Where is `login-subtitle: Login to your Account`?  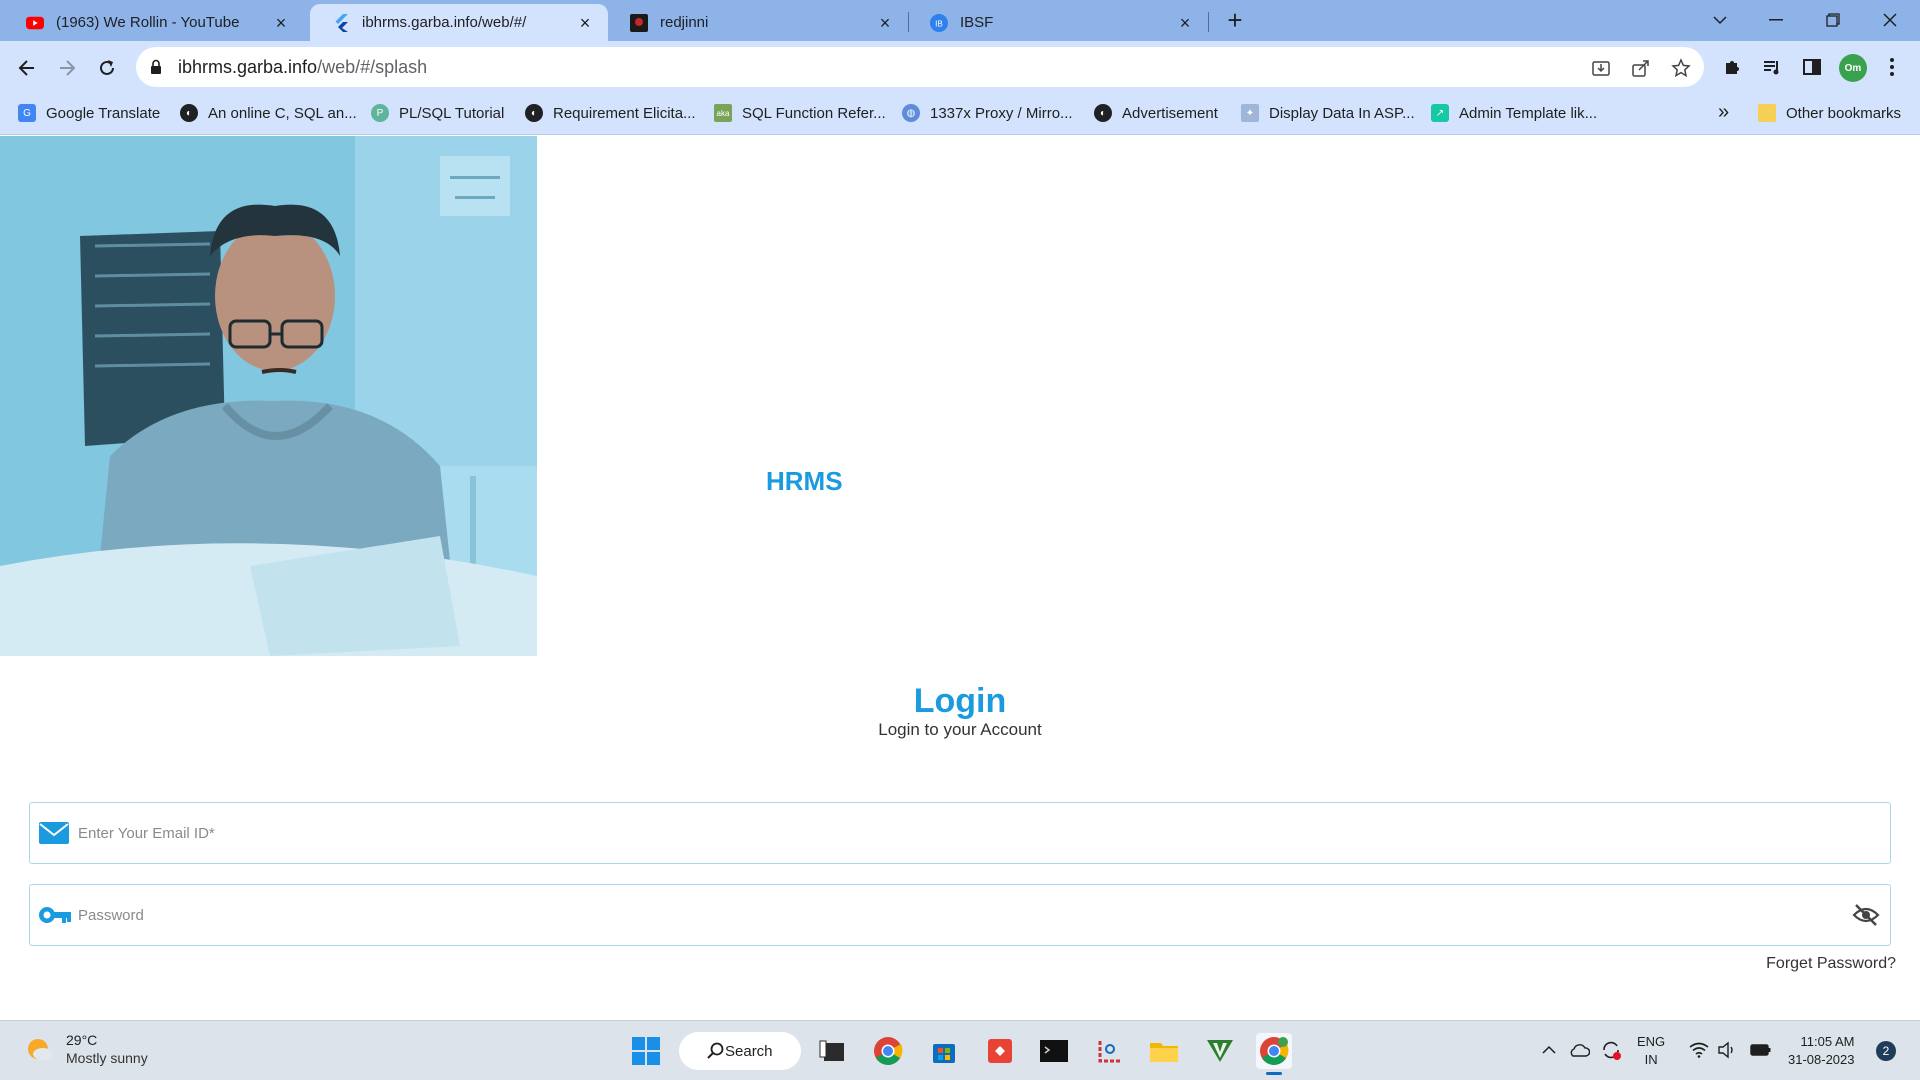 login-subtitle: Login to your Account is located at coordinates (960, 729).